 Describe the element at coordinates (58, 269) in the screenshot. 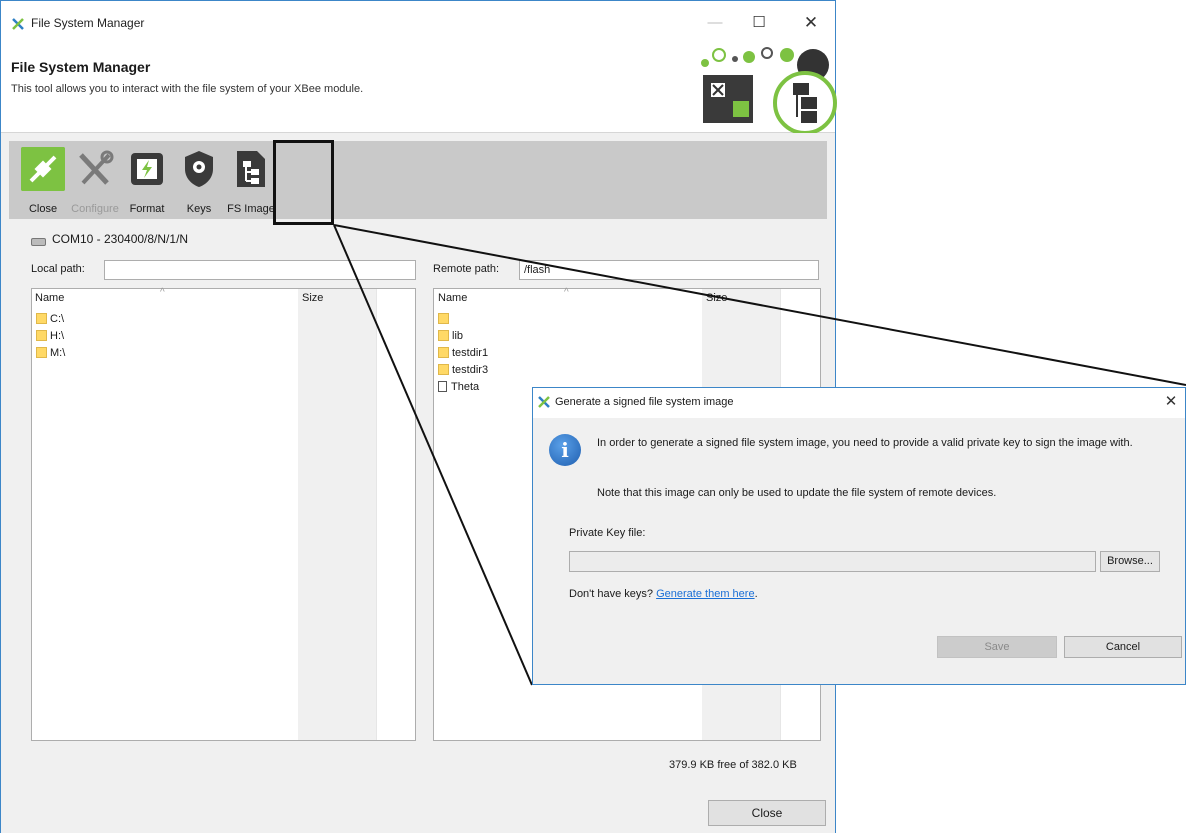

I see `local-path-label: Local path:` at that location.